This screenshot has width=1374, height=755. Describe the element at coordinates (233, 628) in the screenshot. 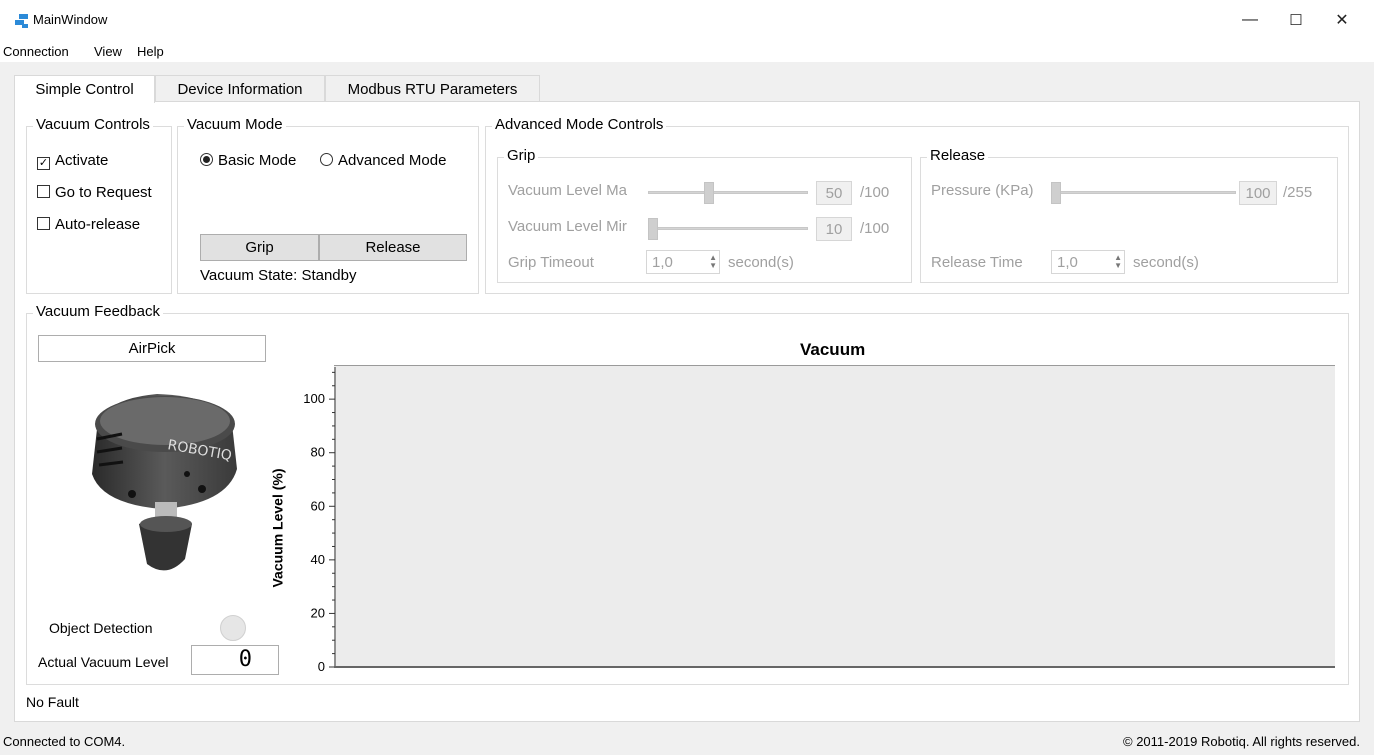

I see `object-detection-indicator` at that location.